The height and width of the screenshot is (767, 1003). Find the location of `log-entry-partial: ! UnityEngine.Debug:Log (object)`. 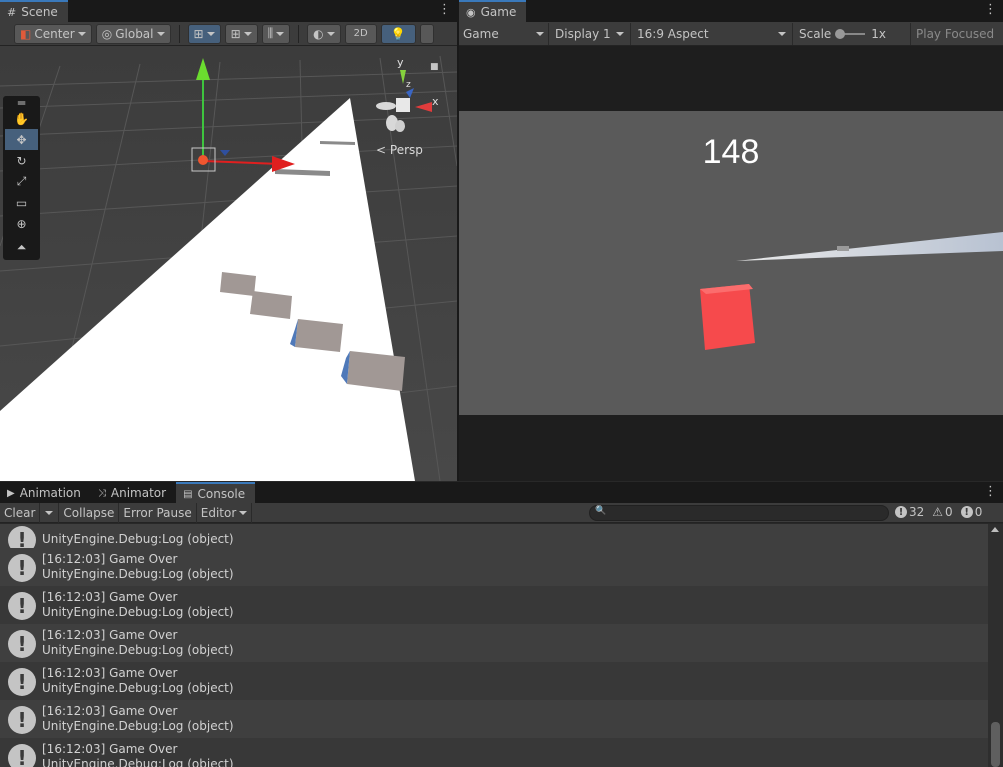

log-entry-partial: ! UnityEngine.Debug:Log (object) is located at coordinates (494, 536).